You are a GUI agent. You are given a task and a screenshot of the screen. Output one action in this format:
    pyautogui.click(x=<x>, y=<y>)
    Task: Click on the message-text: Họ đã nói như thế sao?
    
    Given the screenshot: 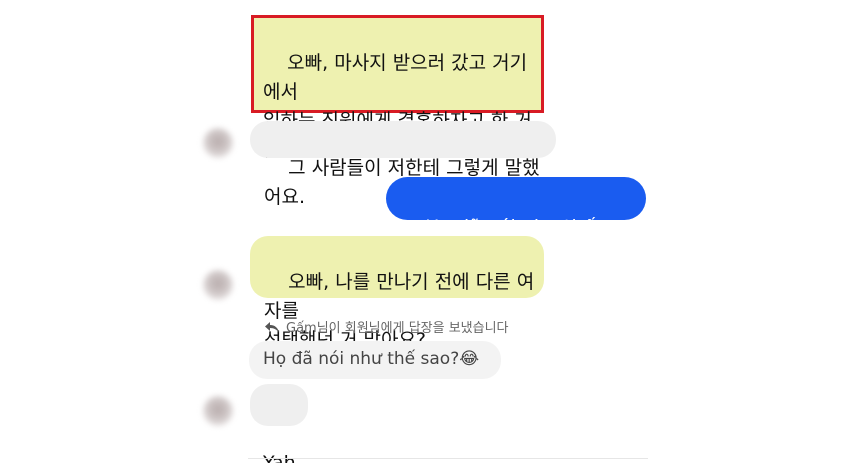 What is the action you would take?
    pyautogui.click(x=535, y=227)
    